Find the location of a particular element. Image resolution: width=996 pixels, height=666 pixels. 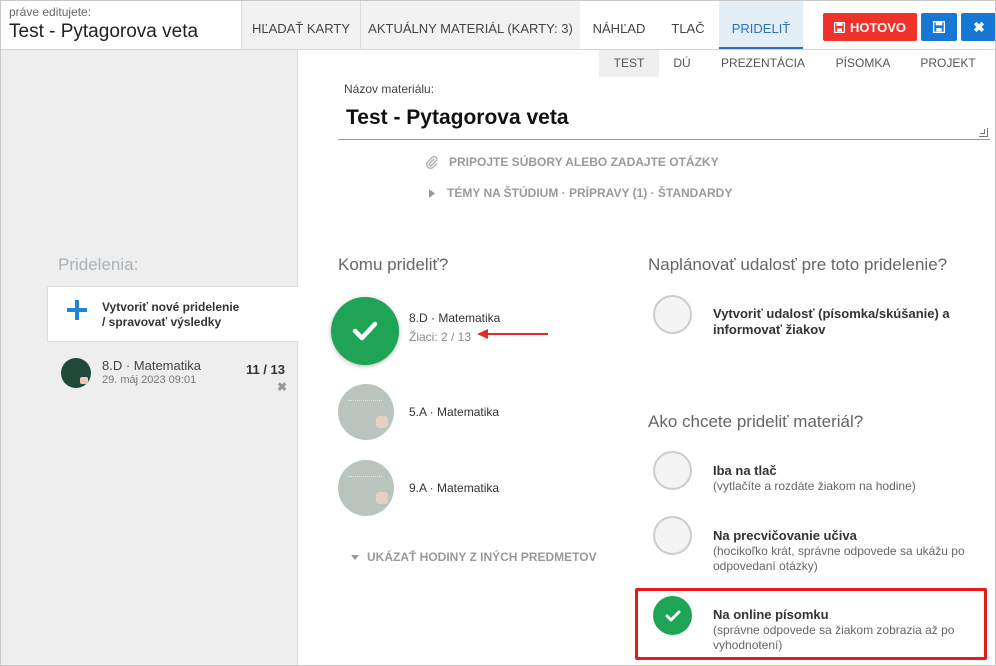

radio-practice is located at coordinates (672, 535).